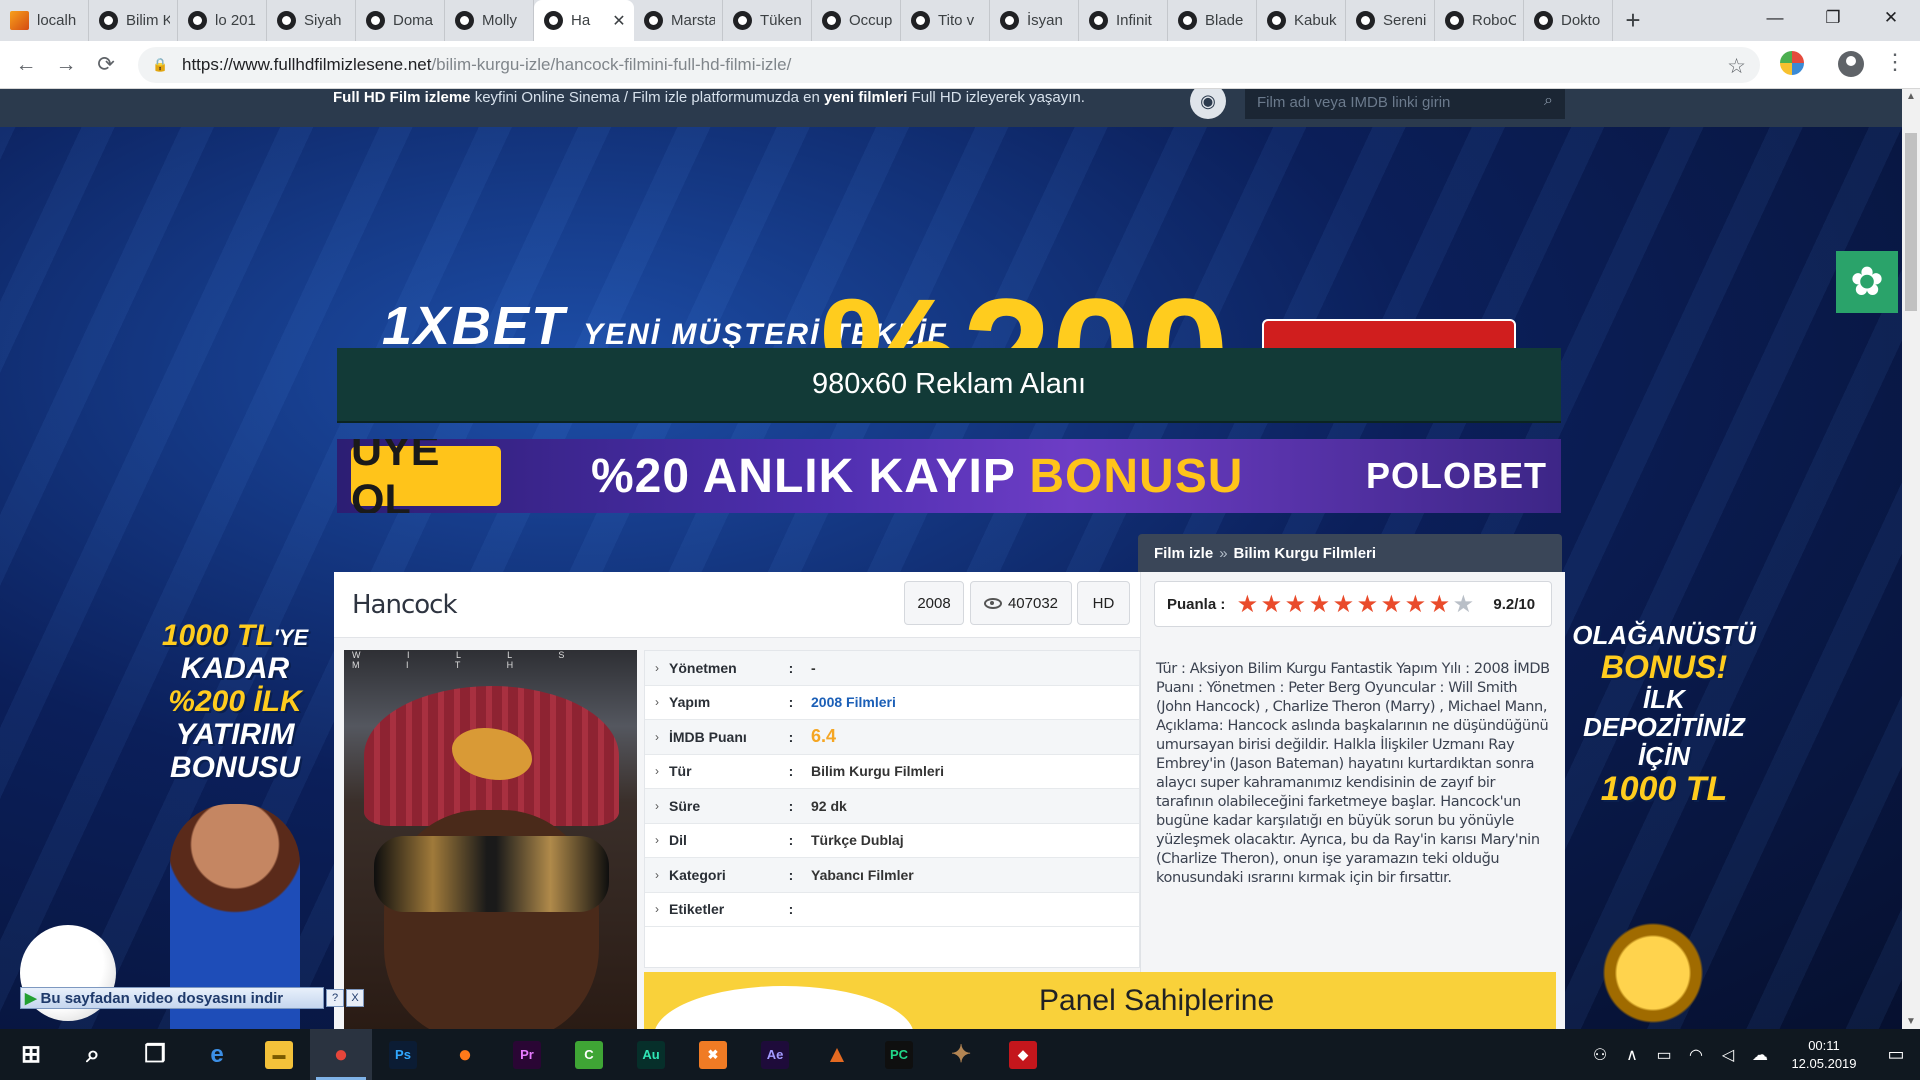 The width and height of the screenshot is (1920, 1080). Describe the element at coordinates (589, 1054) in the screenshot. I see `taskbar-camtasia-icon: C` at that location.